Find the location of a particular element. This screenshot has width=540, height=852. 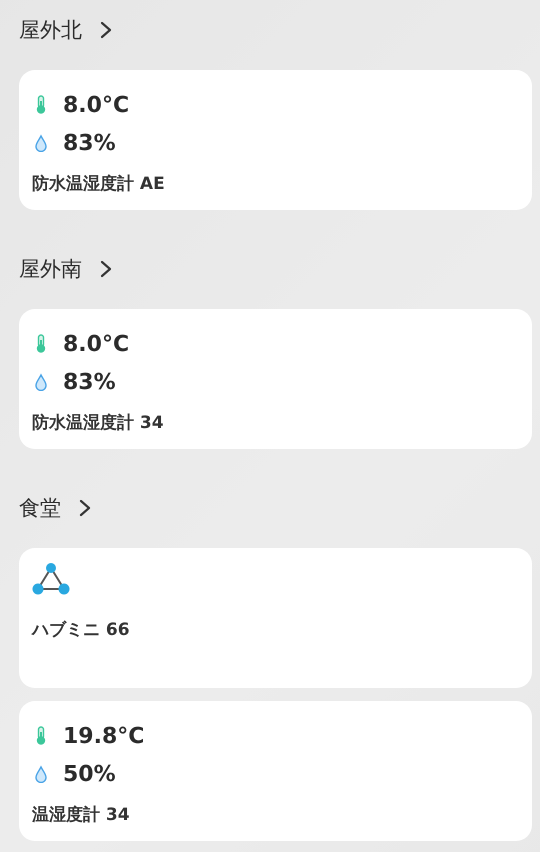

temperature-value: 19.8°C is located at coordinates (103, 736).